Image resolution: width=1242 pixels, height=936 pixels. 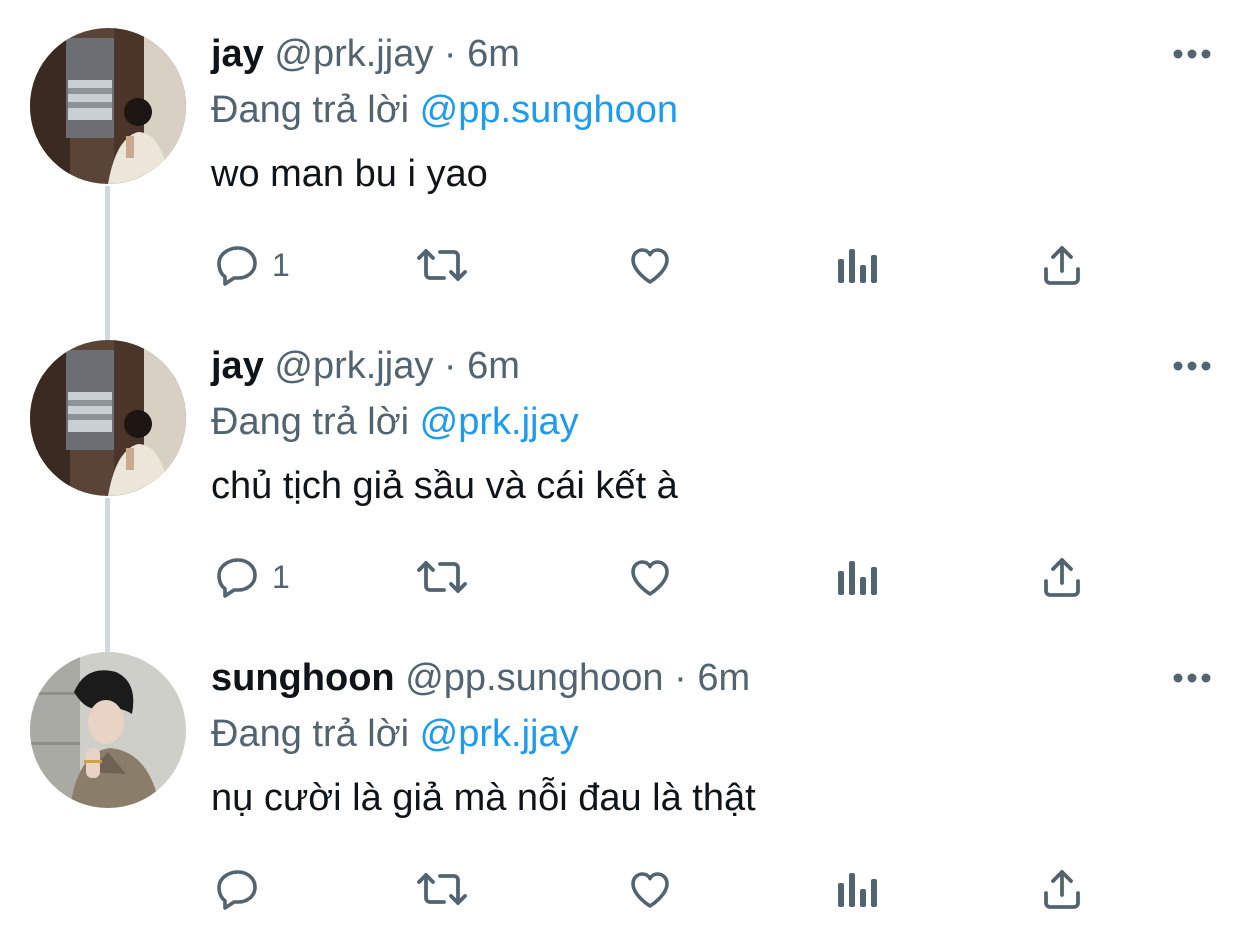 What do you see at coordinates (349, 174) in the screenshot?
I see `tweet-text: wo man bu i yao` at bounding box center [349, 174].